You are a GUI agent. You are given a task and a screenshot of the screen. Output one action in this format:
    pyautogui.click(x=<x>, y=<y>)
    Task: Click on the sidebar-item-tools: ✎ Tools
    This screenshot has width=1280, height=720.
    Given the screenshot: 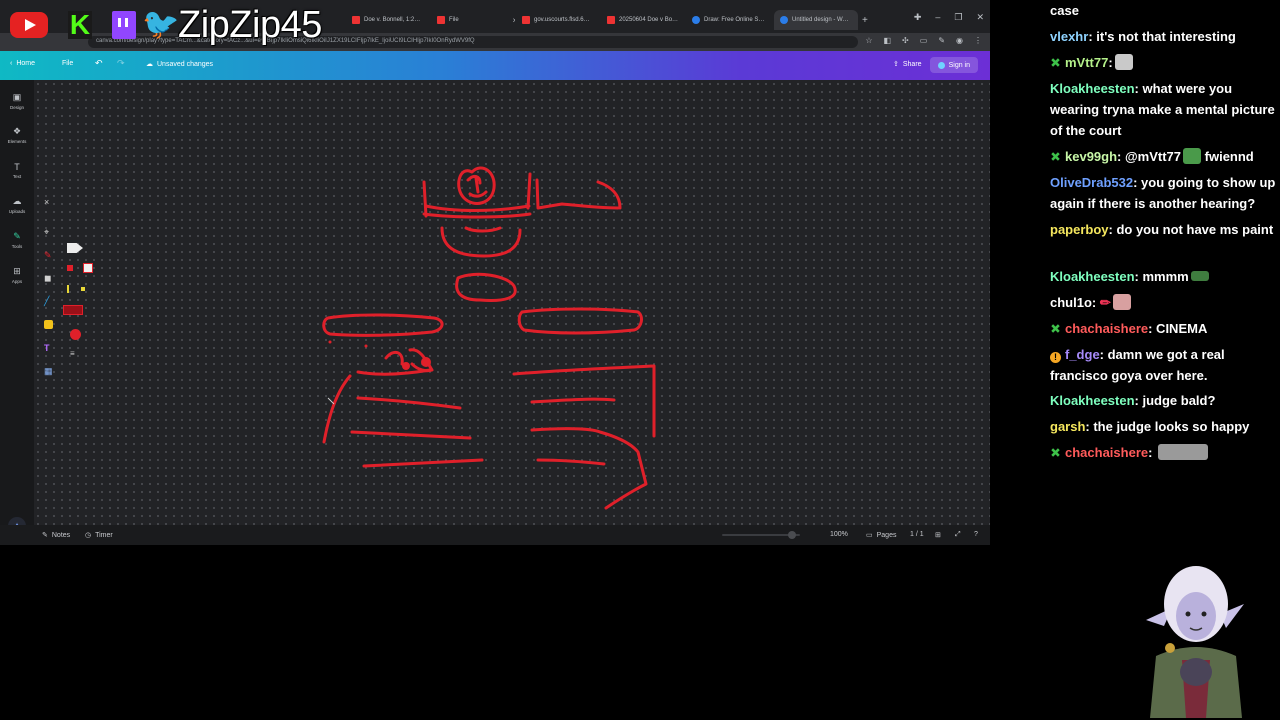 What is the action you would take?
    pyautogui.click(x=17, y=240)
    